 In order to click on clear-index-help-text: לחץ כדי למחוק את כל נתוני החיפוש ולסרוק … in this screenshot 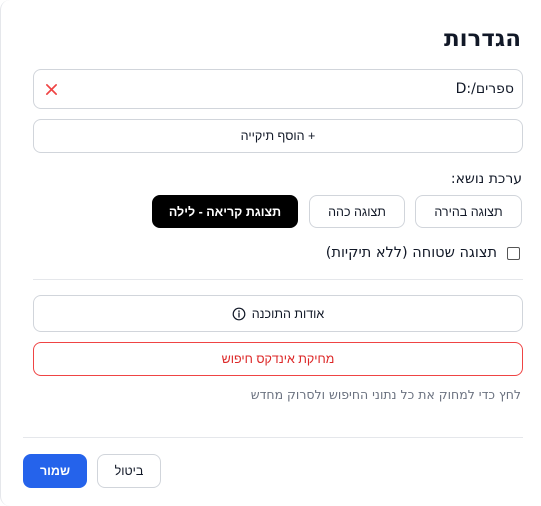, I will do `click(385, 394)`.